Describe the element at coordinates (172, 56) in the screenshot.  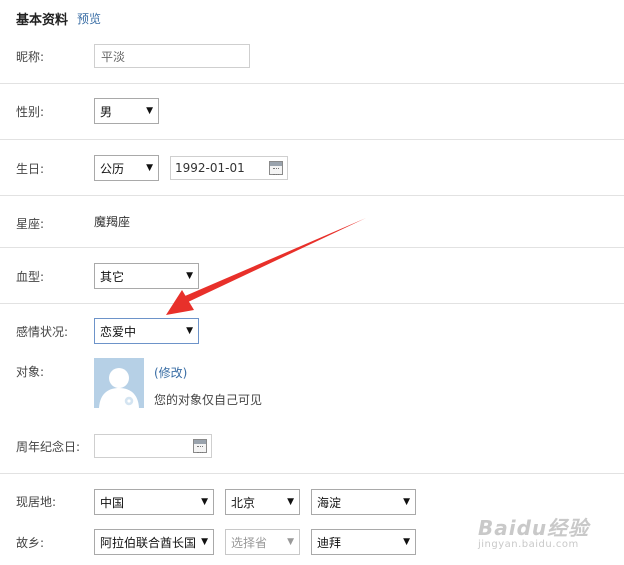
I see `nickname-input: 平淡` at that location.